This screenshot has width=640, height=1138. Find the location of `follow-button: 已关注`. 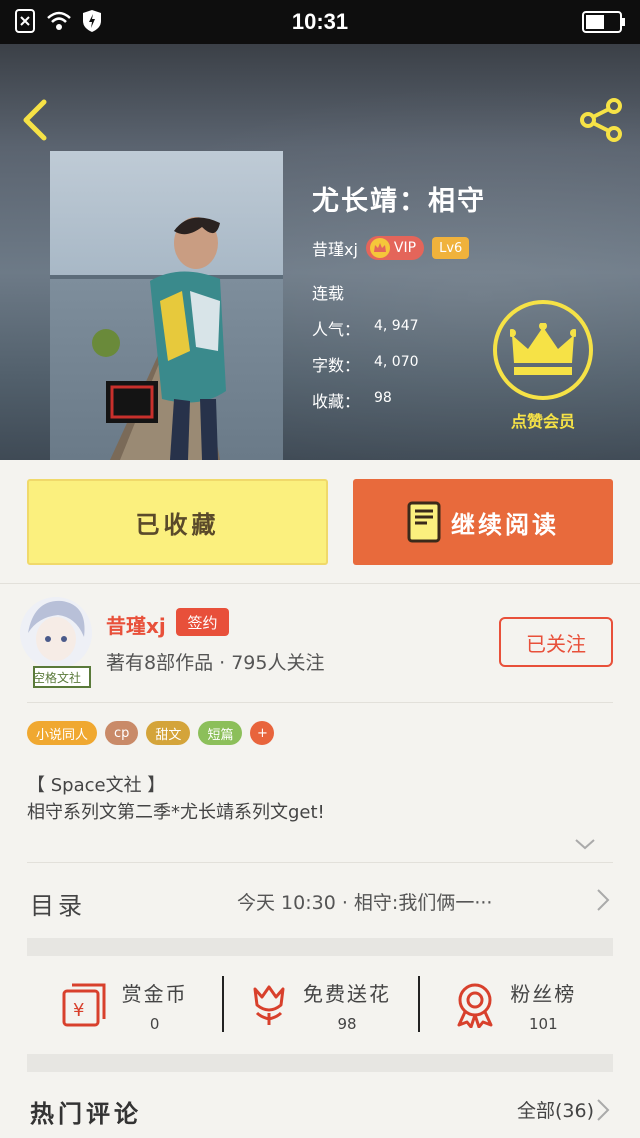

follow-button: 已关注 is located at coordinates (556, 642).